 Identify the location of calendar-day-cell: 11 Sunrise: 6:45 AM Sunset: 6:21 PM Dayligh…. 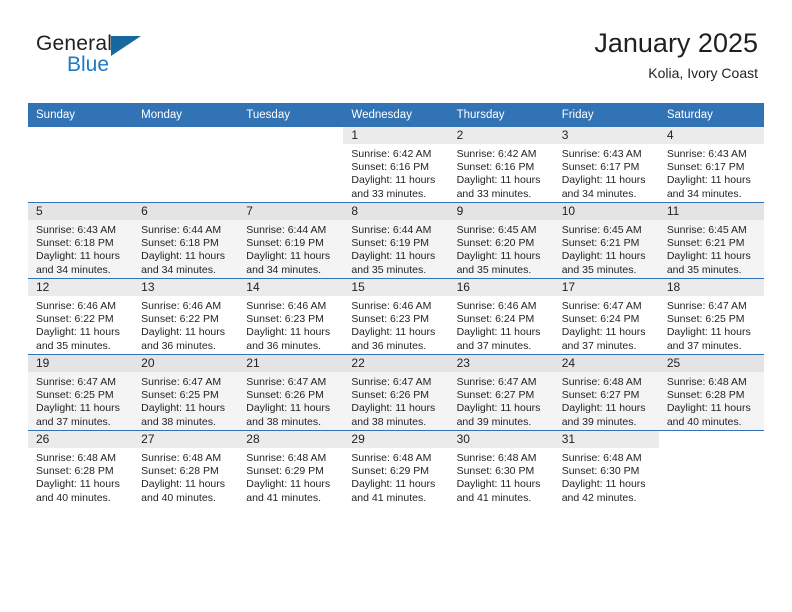
(711, 240).